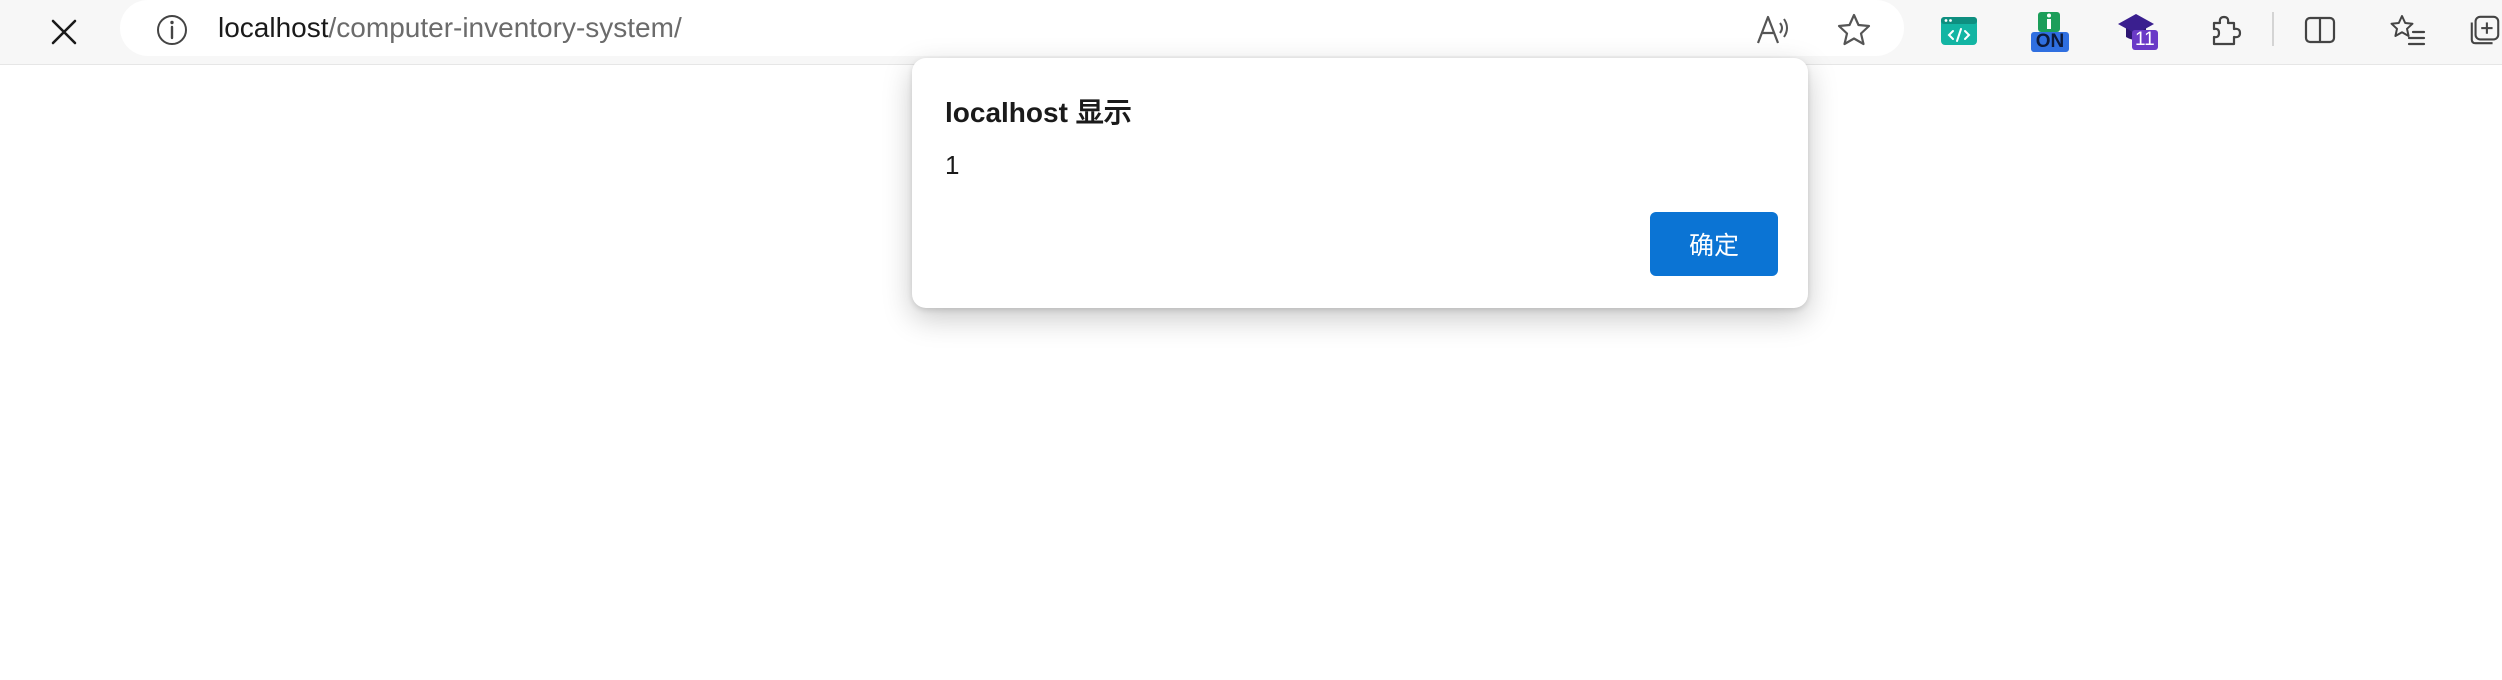 The height and width of the screenshot is (680, 2502). I want to click on url-path: /computer-inventory-system/, so click(505, 27).